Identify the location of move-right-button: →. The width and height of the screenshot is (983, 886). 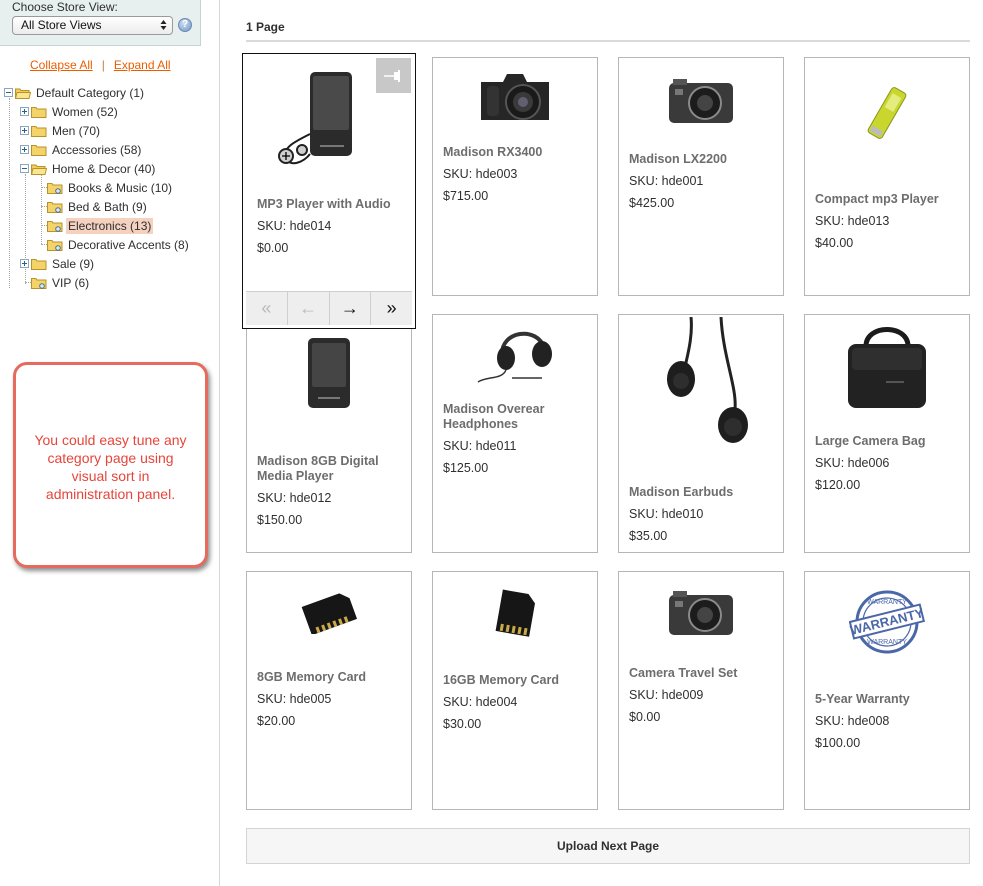
(350, 308).